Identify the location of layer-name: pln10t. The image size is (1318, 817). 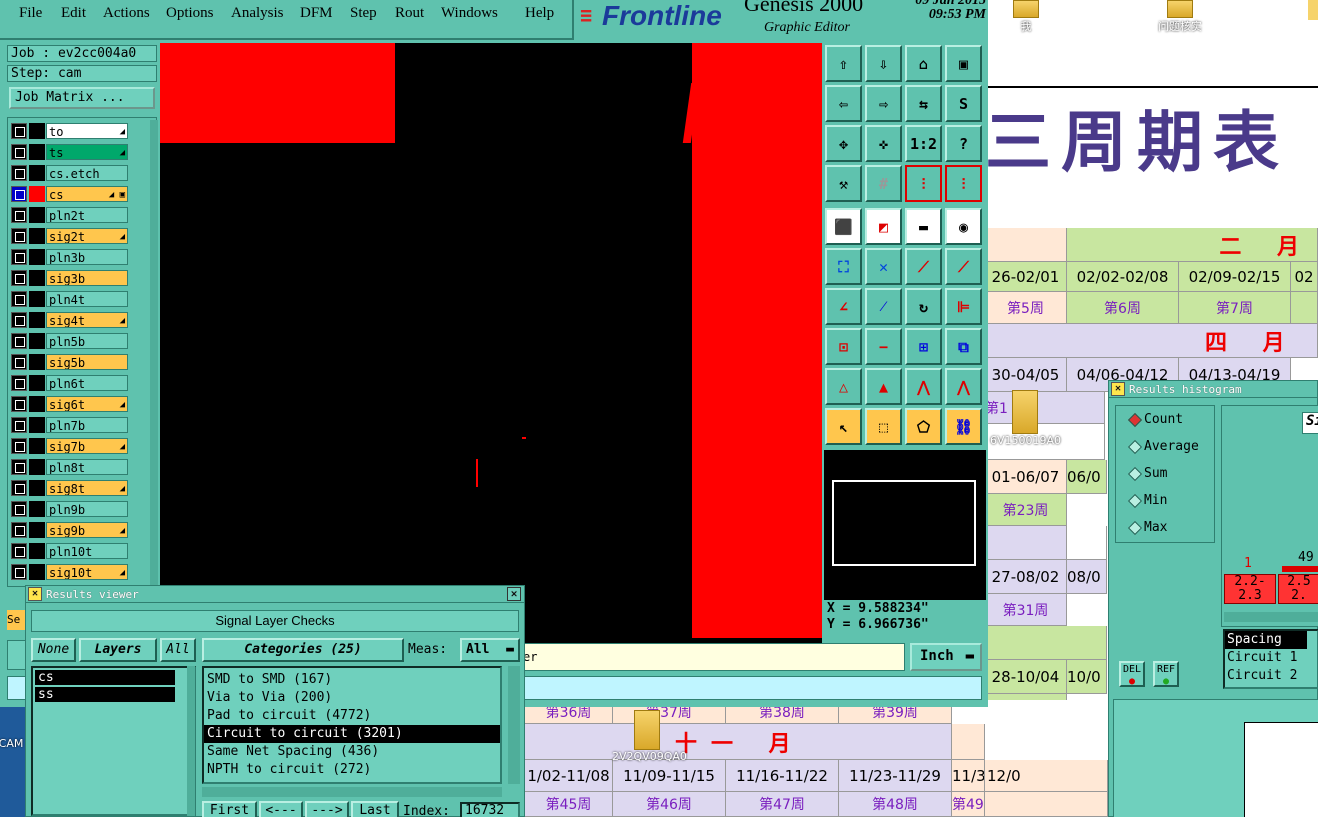
(87, 551).